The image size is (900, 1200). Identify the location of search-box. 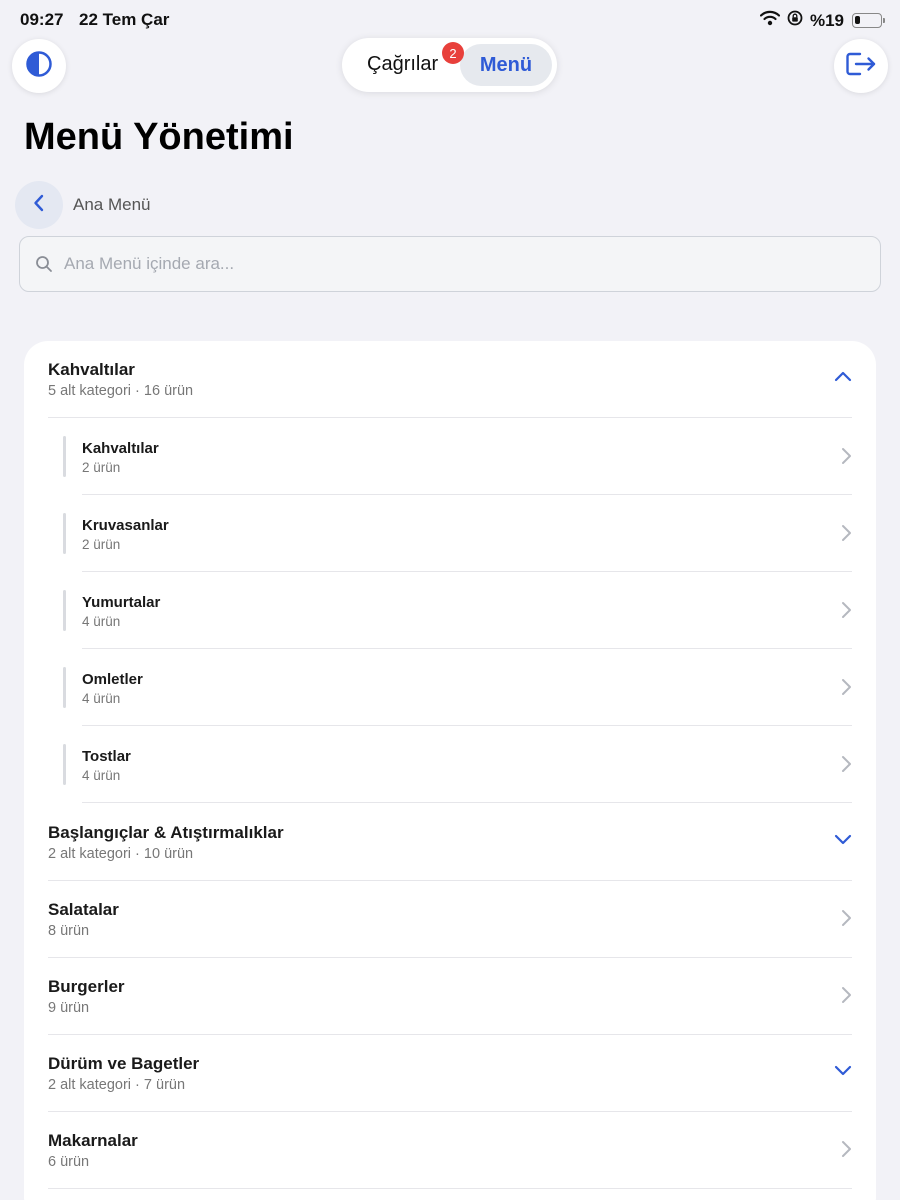
(450, 264).